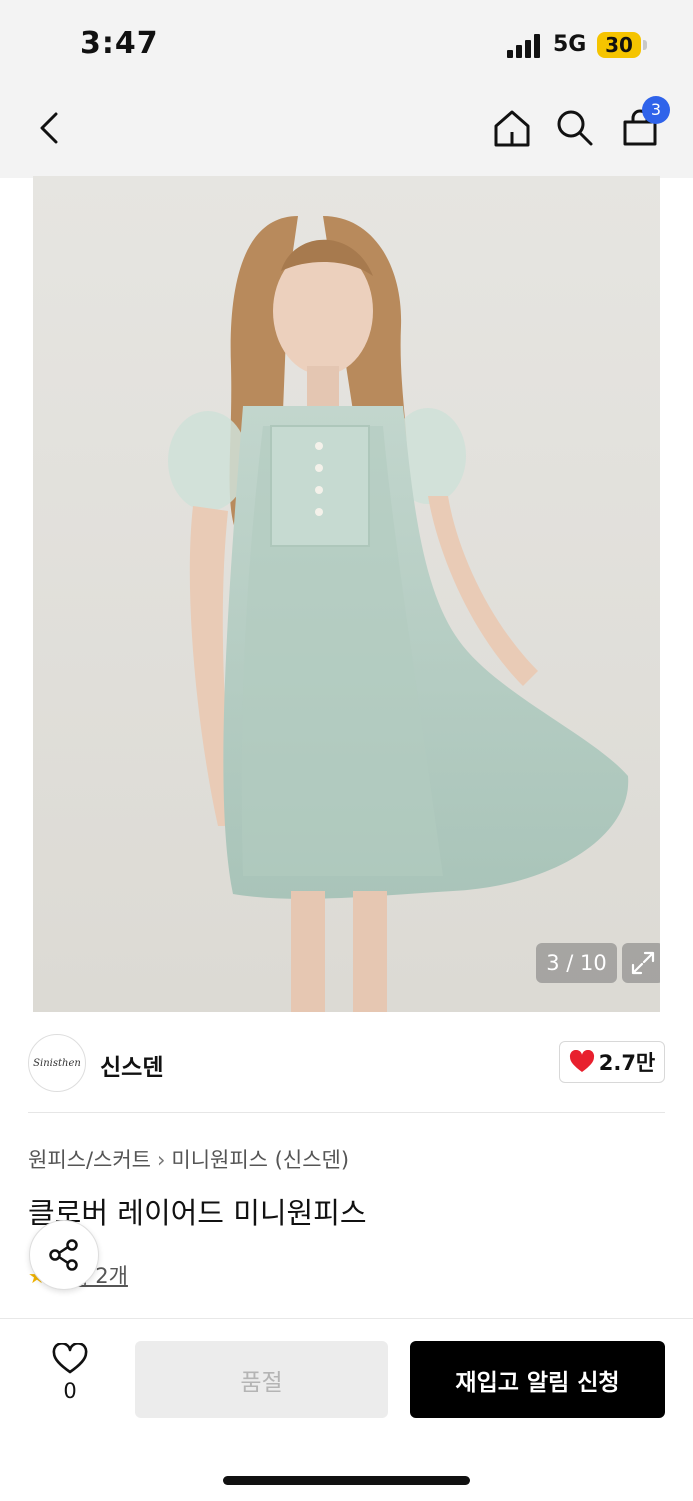 This screenshot has height=1501, width=693. I want to click on cart-count-badge: 3, so click(656, 110).